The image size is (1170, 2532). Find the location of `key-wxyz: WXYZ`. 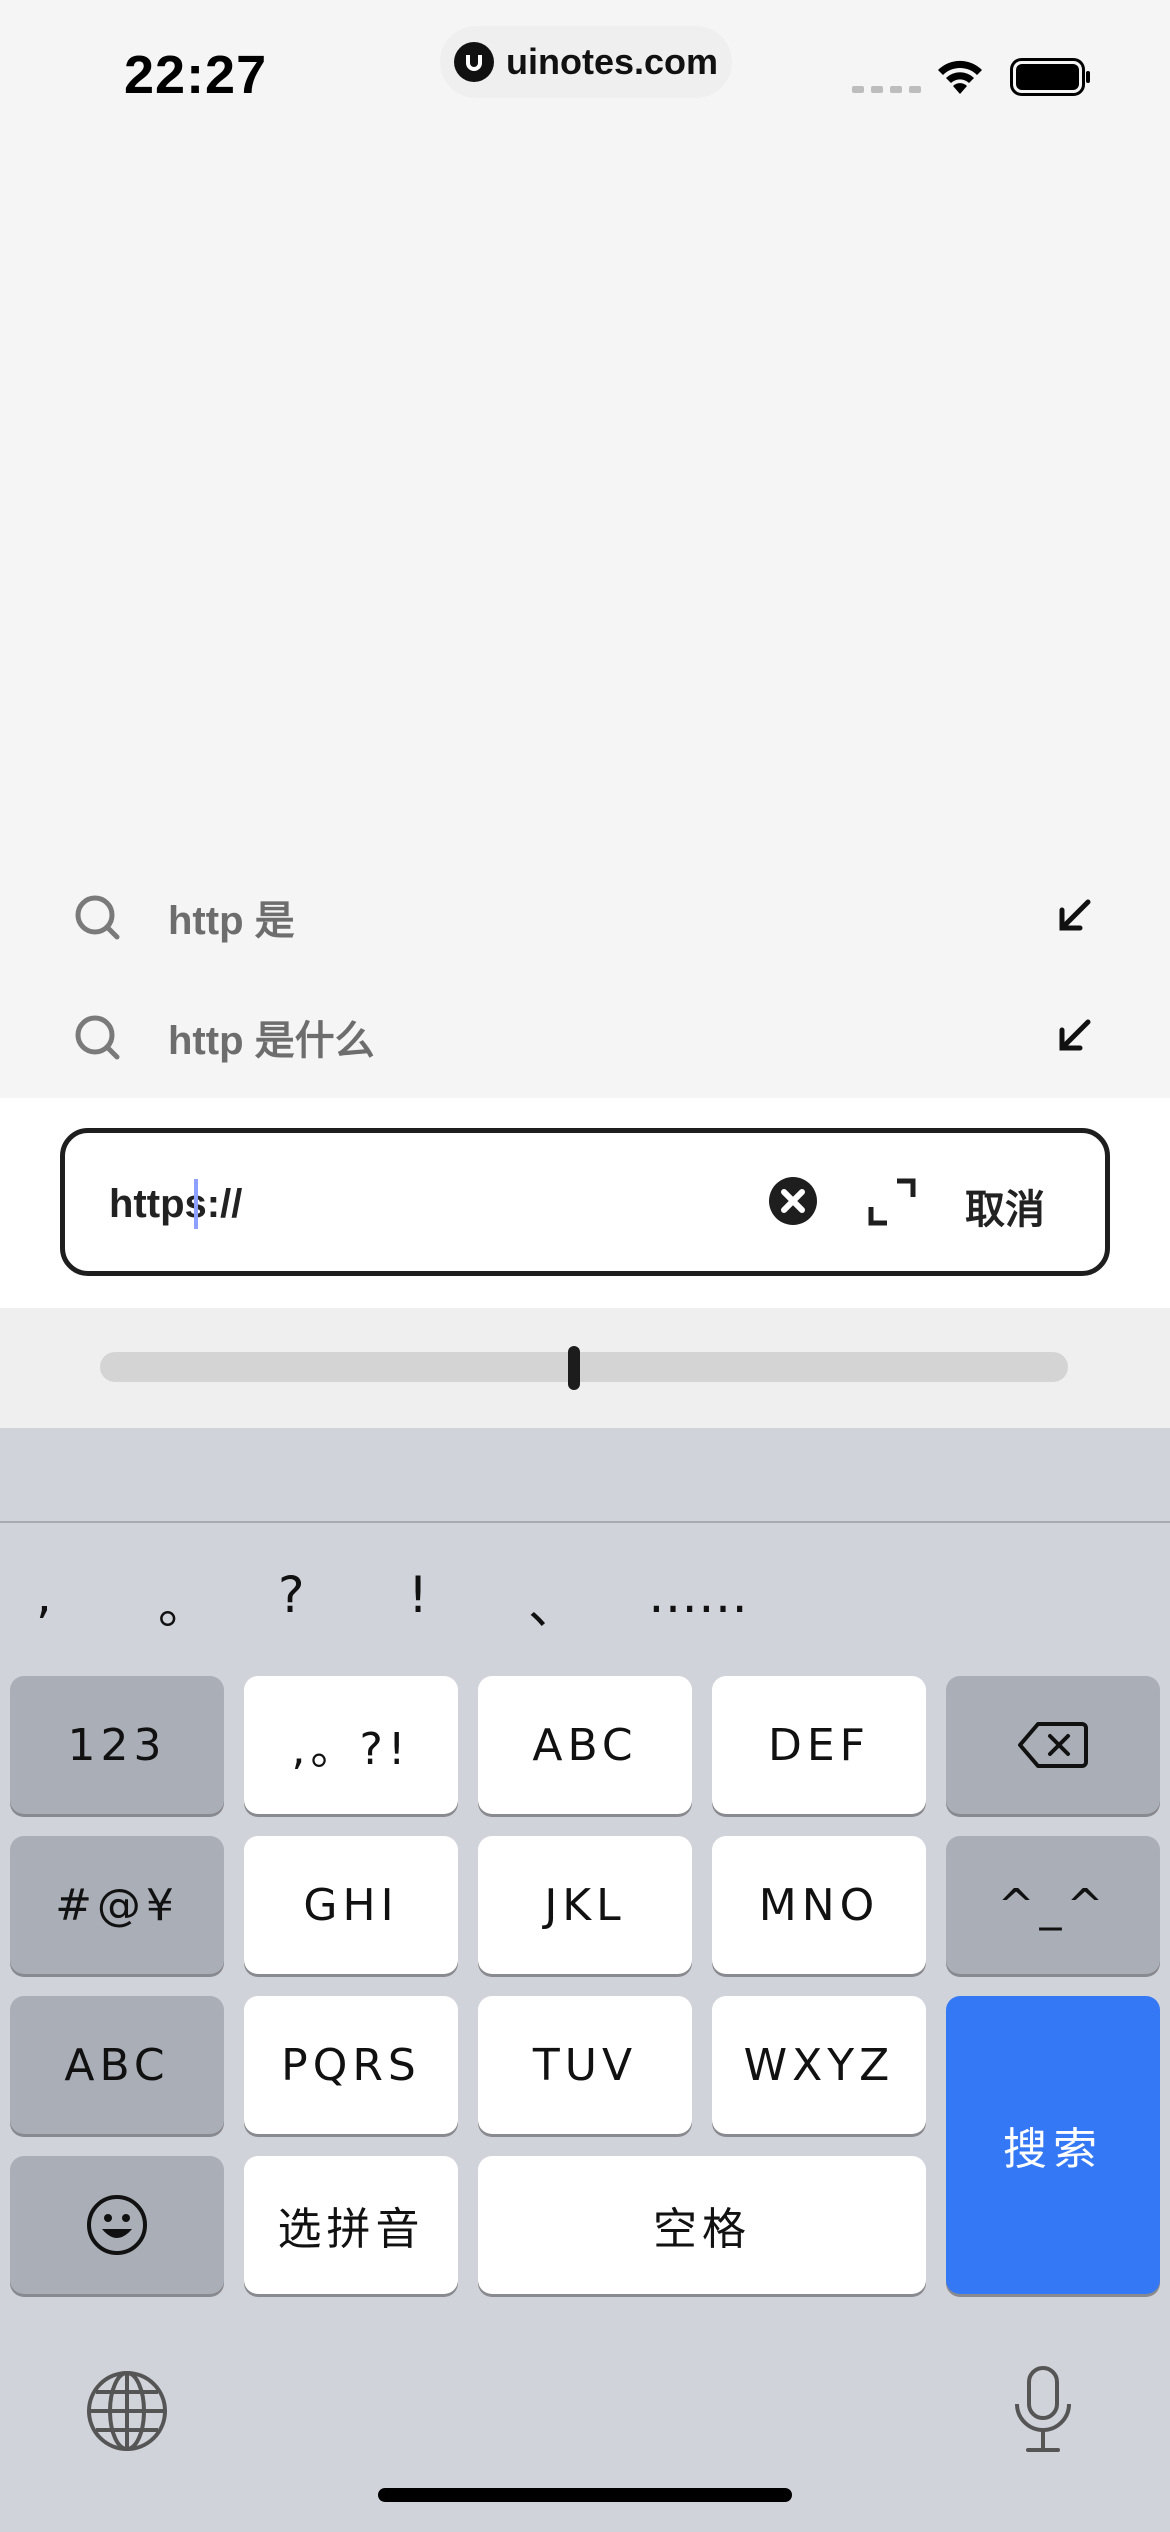

key-wxyz: WXYZ is located at coordinates (819, 2065).